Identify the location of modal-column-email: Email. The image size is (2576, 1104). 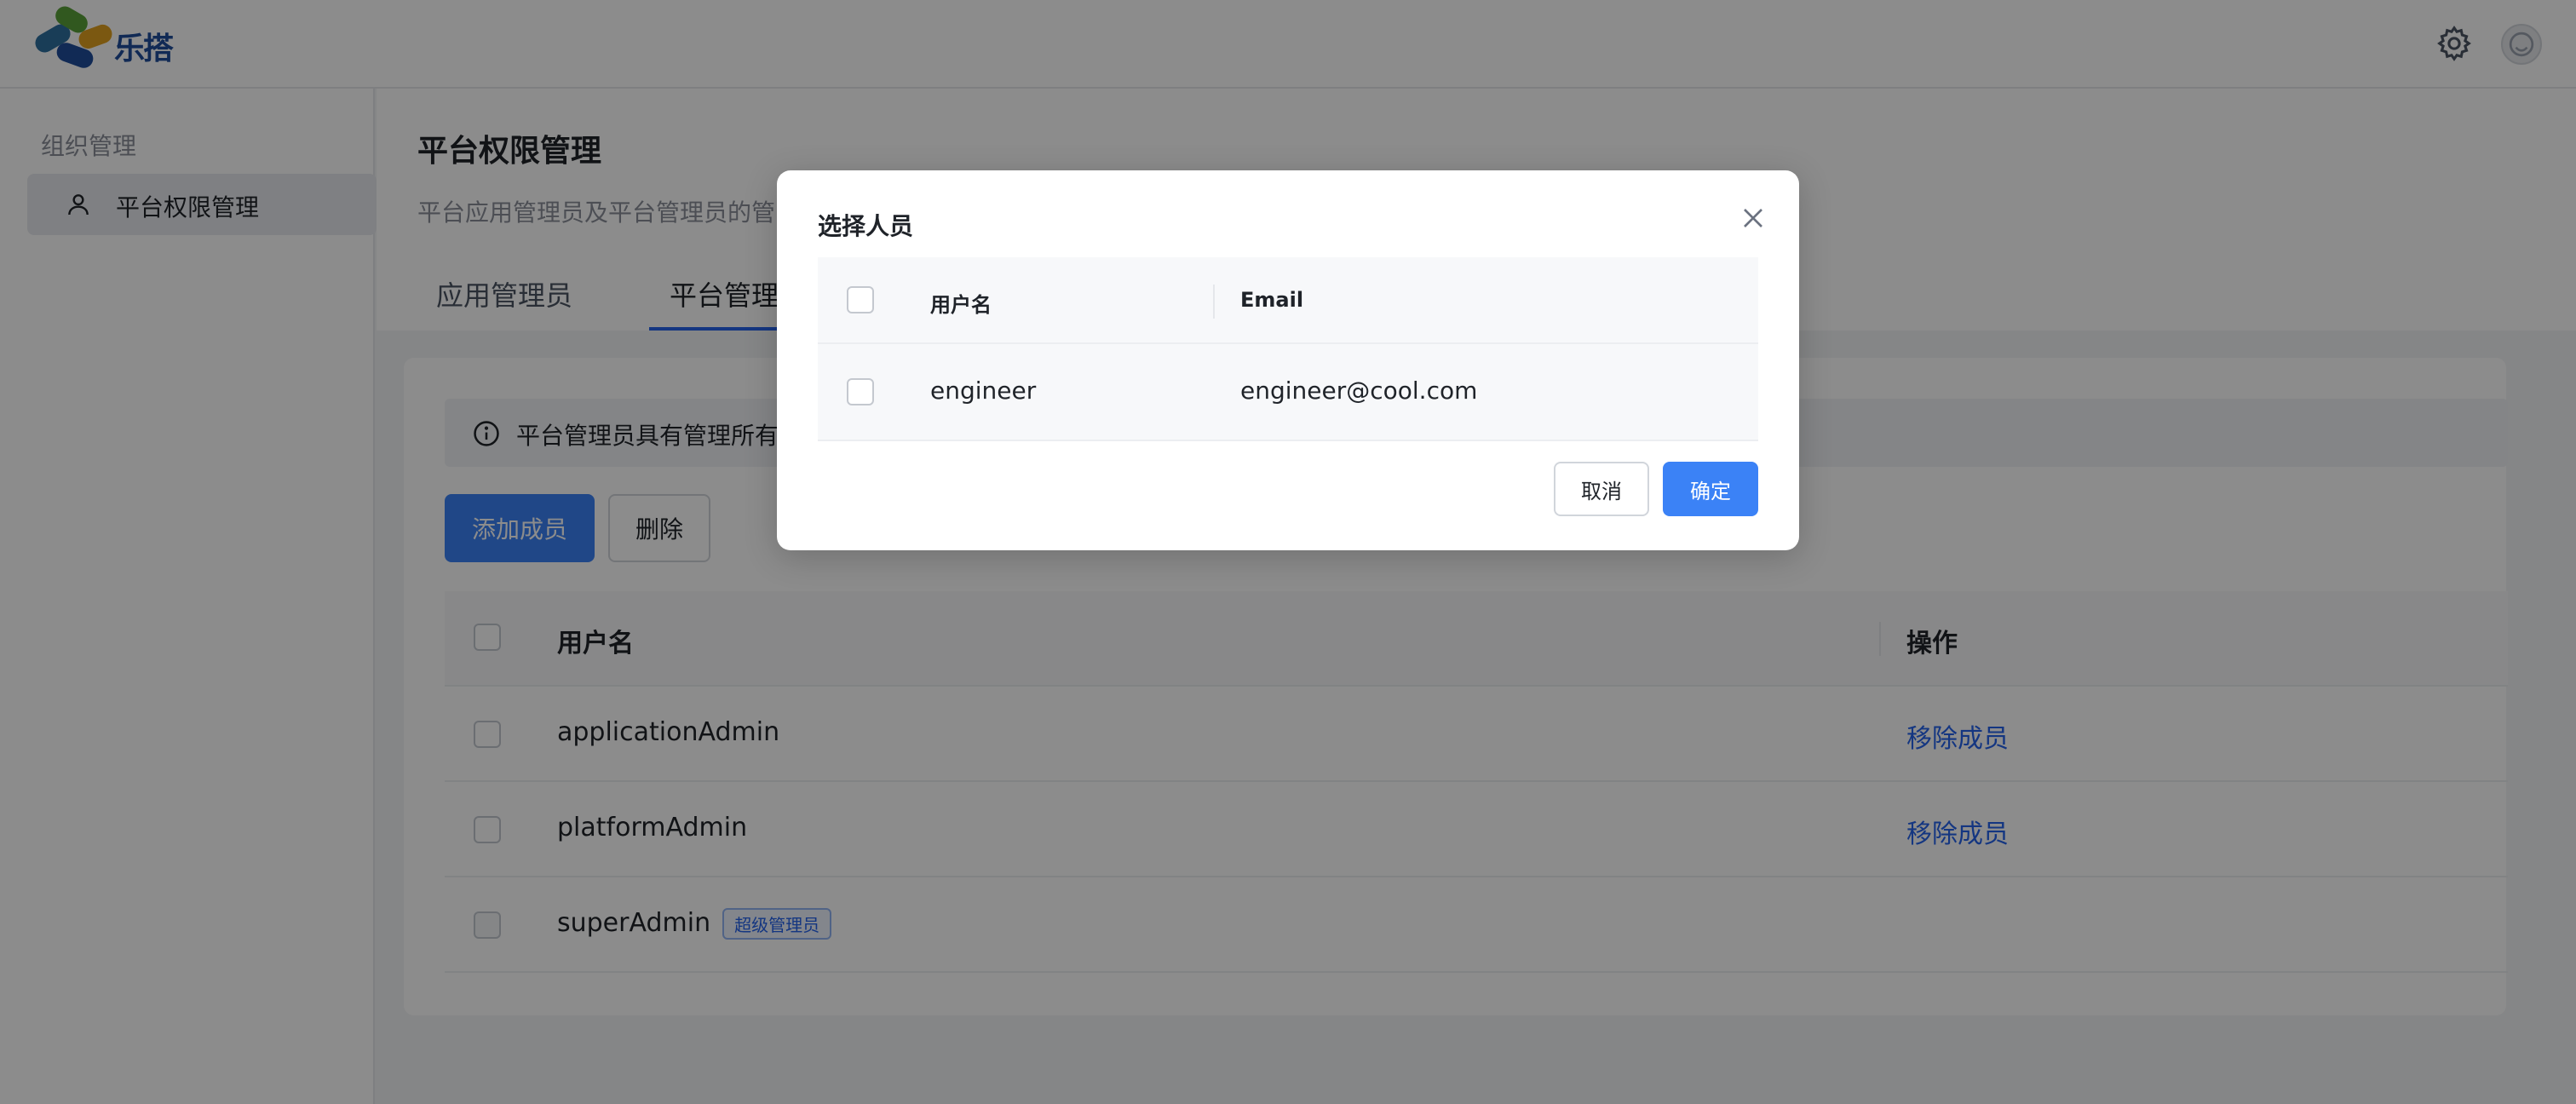
(1272, 300).